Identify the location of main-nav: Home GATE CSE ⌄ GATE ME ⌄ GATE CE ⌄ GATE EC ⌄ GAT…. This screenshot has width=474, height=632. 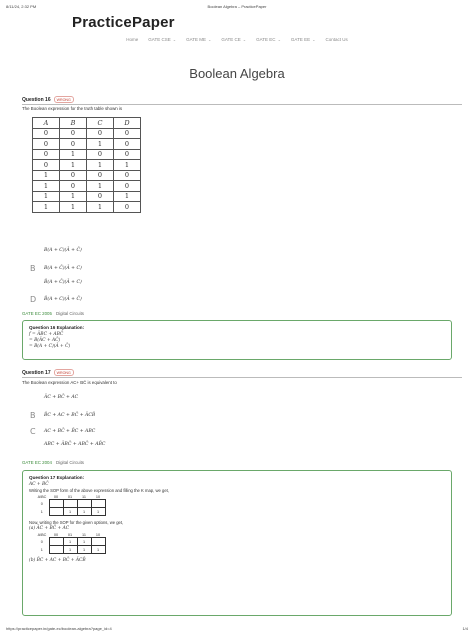
(237, 39).